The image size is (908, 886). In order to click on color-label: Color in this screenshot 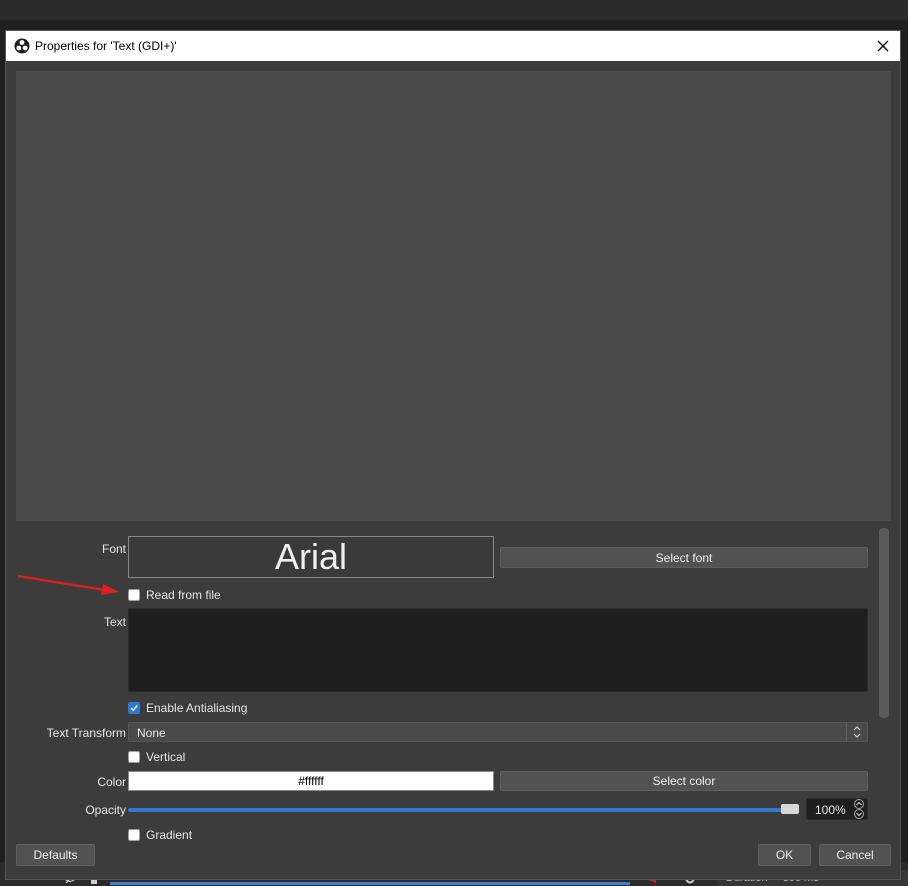, I will do `click(111, 782)`.